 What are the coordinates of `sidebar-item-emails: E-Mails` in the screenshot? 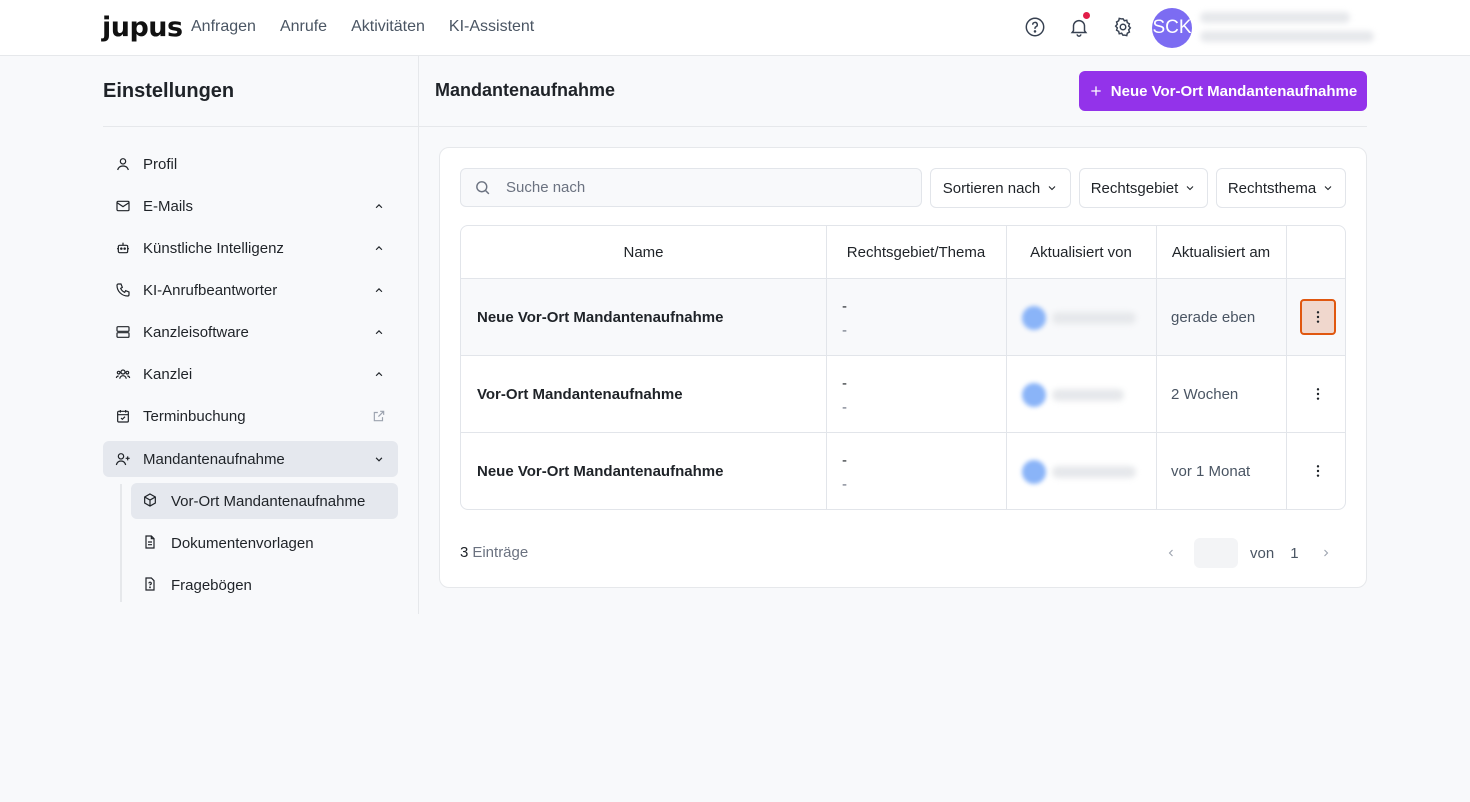 It's located at (250, 206).